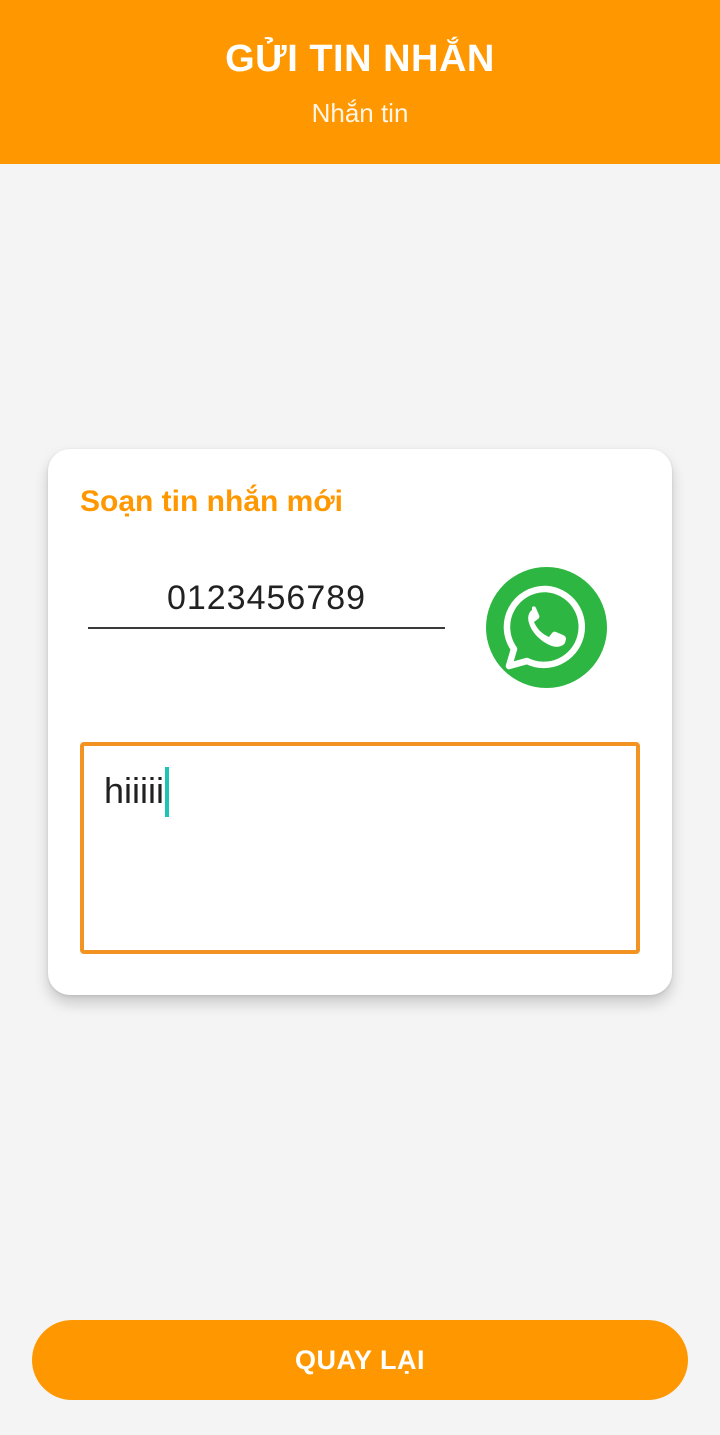 This screenshot has height=1435, width=720. I want to click on whatsapp-icon, so click(544, 627).